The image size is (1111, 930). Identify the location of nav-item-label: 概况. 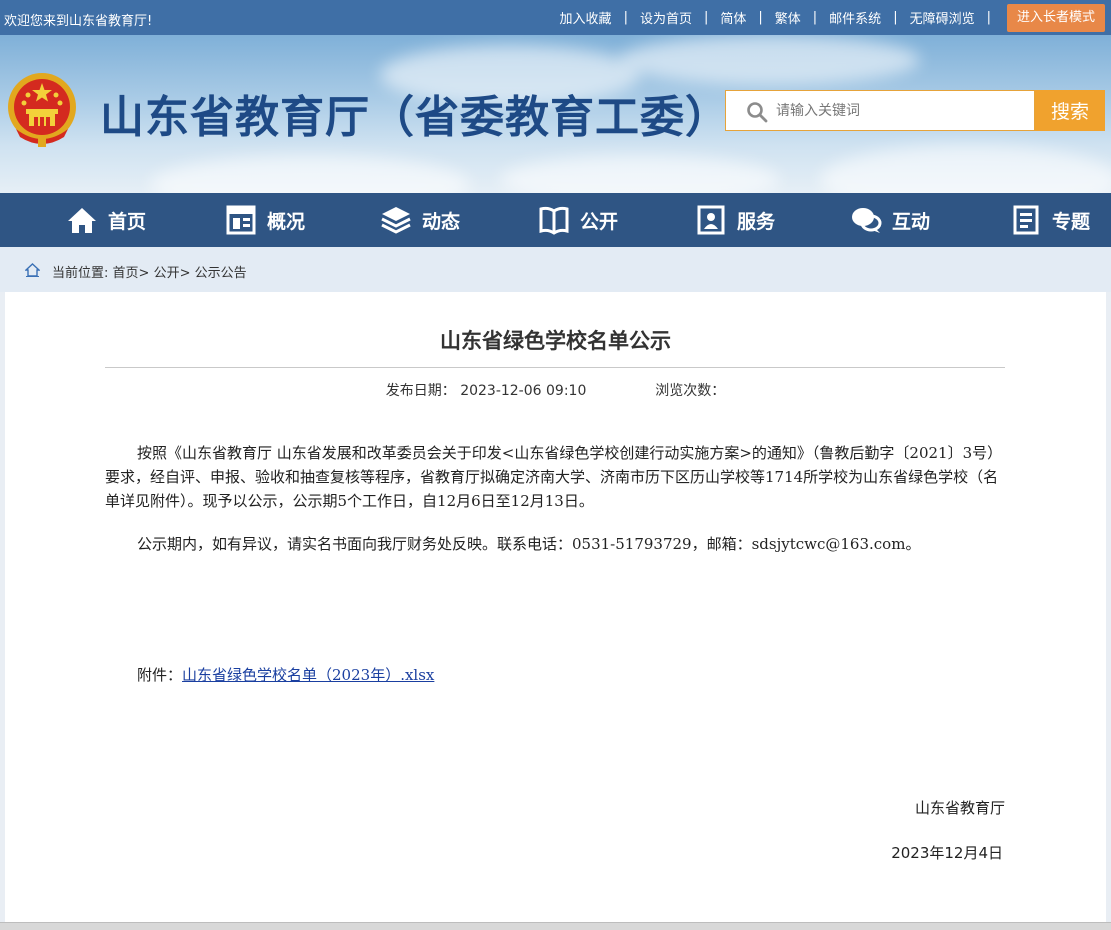
(286, 221).